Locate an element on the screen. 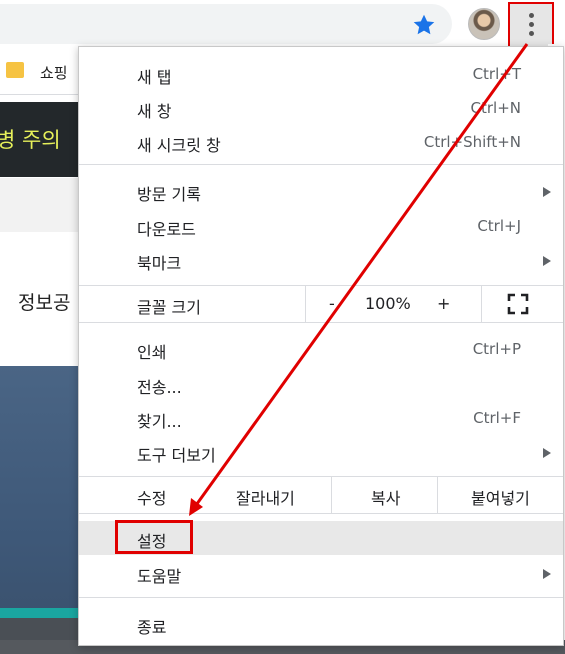  menu-item-label: 다운로드 is located at coordinates (166, 229).